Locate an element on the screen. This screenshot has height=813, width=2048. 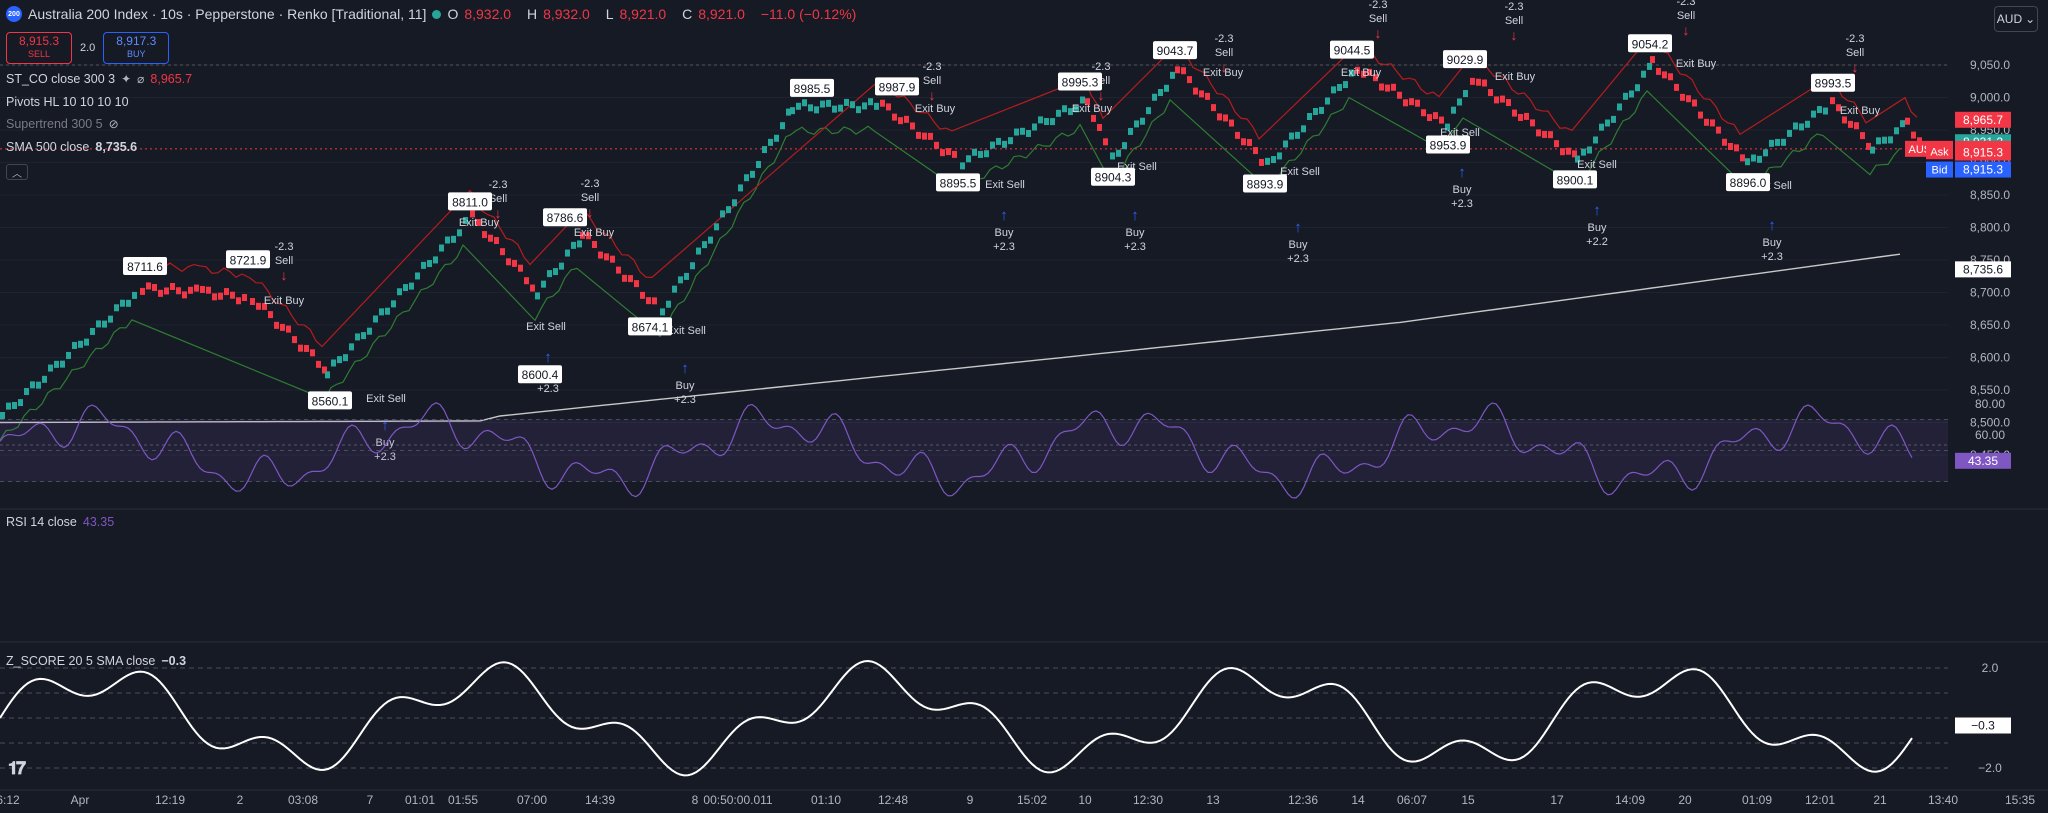
sell-button: 8,915.3 SELL is located at coordinates (39, 48).